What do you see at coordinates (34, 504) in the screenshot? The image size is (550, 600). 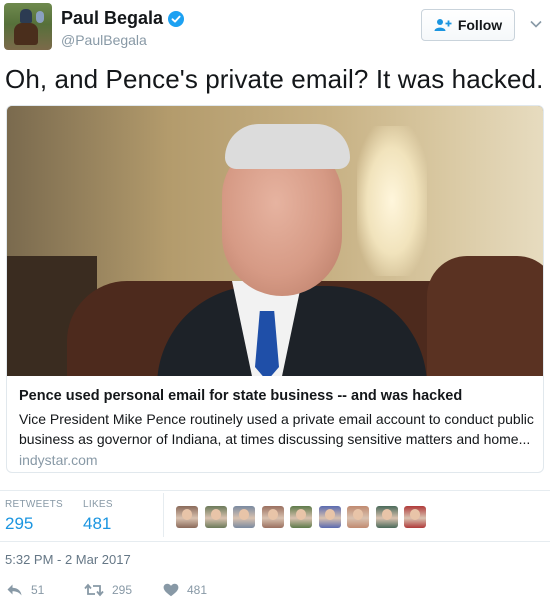 I see `retweets-label: RETWEETS` at bounding box center [34, 504].